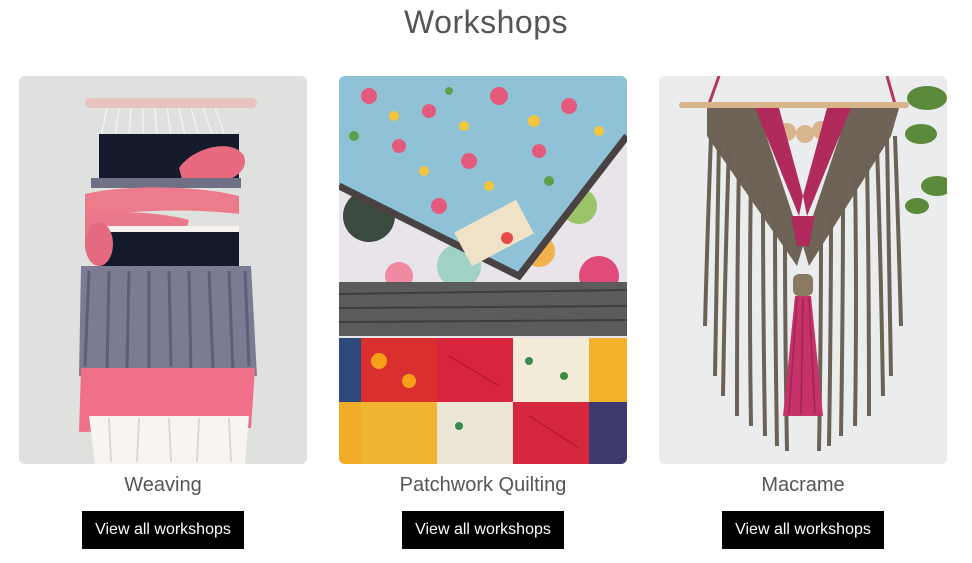  Describe the element at coordinates (163, 485) in the screenshot. I see `workshop-title: Weaving` at that location.